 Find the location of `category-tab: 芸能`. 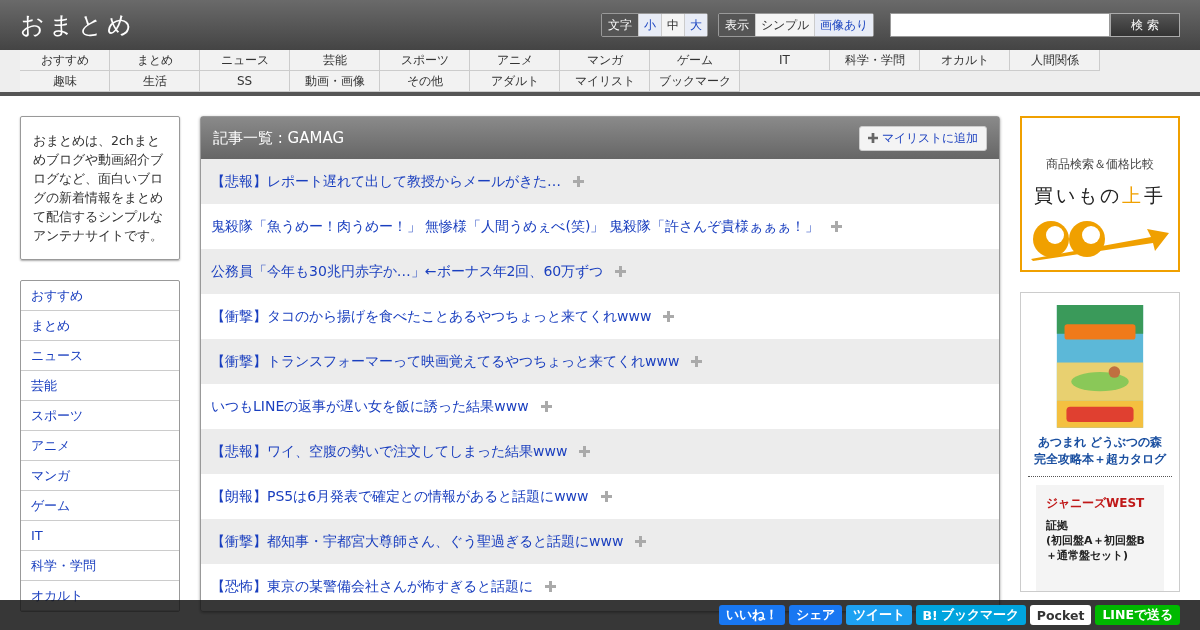

category-tab: 芸能 is located at coordinates (335, 60).